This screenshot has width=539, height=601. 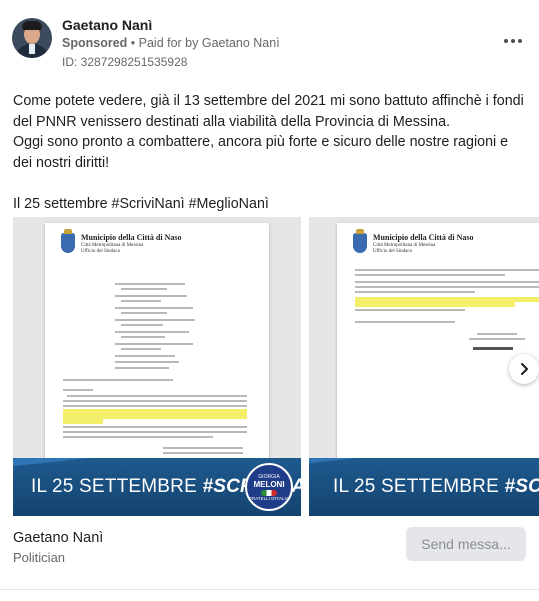 I want to click on paid-for-label: • Paid for by Gaetano Nanì, so click(x=205, y=43).